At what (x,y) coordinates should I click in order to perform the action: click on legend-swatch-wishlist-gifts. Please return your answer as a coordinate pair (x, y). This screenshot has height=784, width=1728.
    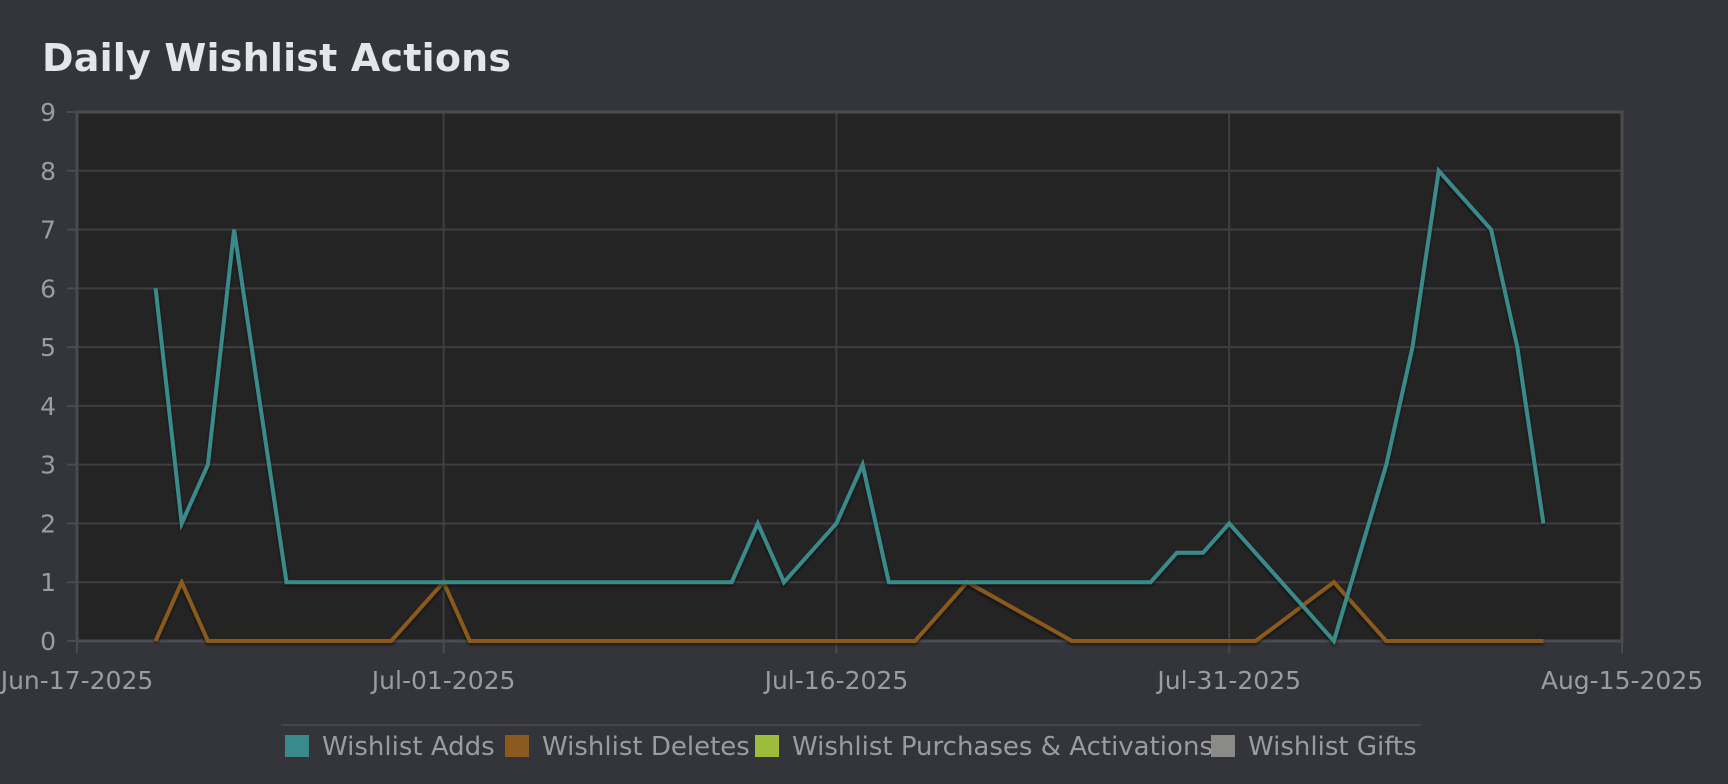
    Looking at the image, I should click on (1223, 746).